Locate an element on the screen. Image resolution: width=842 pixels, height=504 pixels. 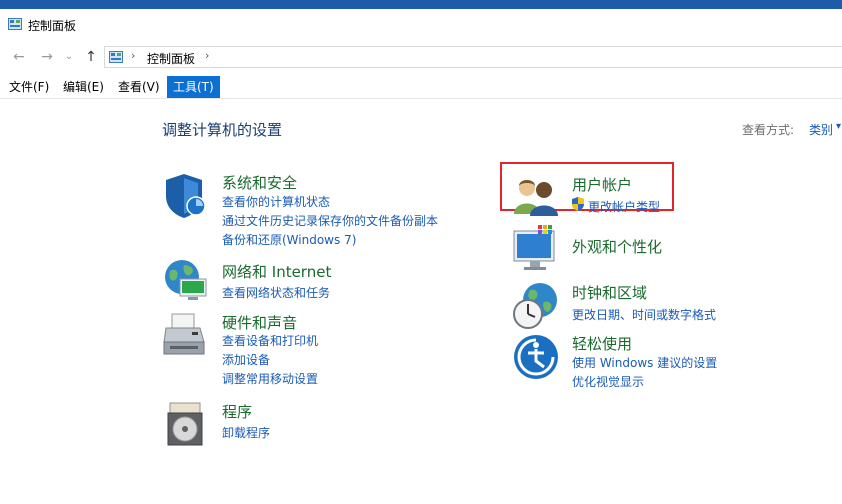
uac-shield-icon is located at coordinates (578, 204).